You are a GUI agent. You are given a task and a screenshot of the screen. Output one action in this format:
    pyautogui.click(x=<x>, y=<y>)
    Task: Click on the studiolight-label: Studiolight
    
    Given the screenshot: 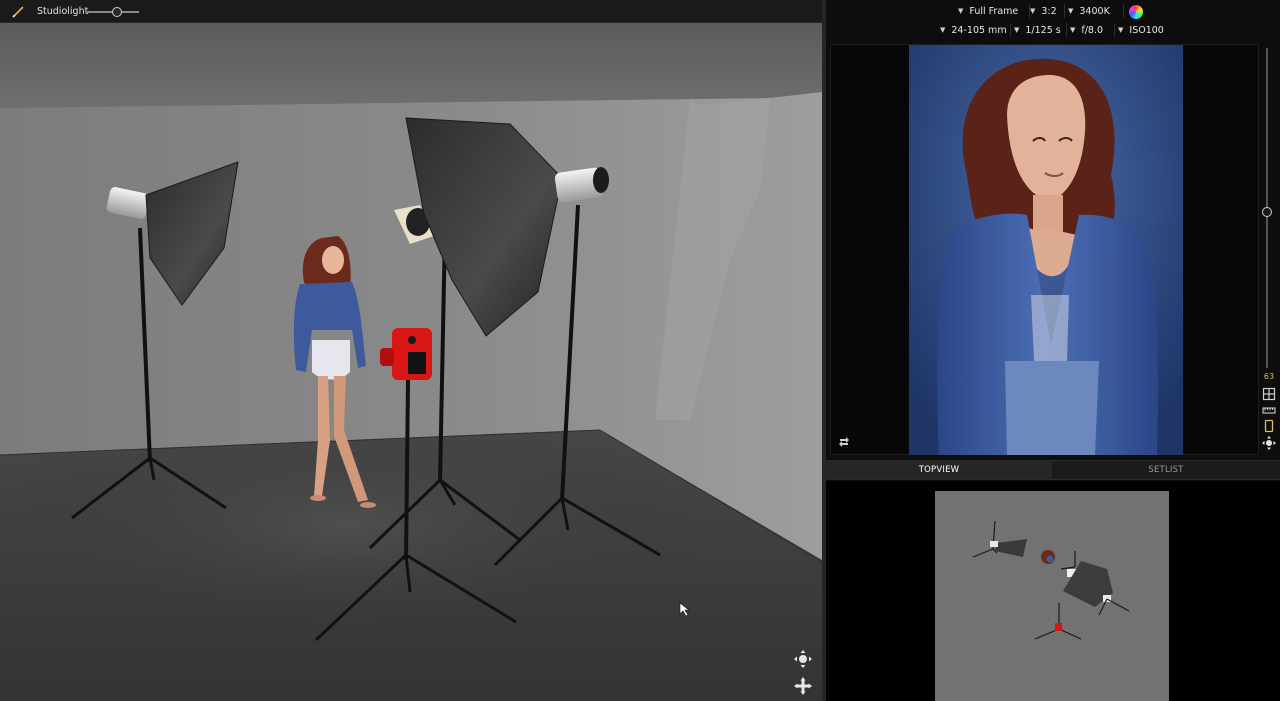 What is the action you would take?
    pyautogui.click(x=63, y=11)
    